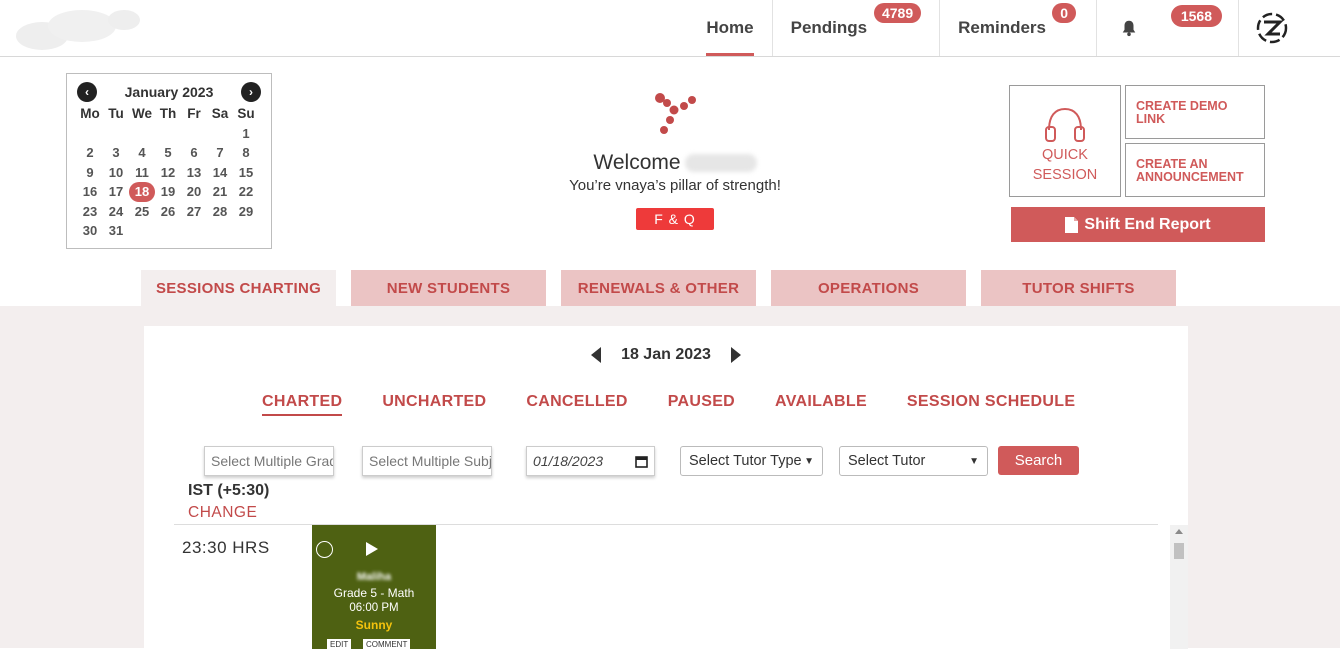 This screenshot has height=651, width=1340. Describe the element at coordinates (374, 608) in the screenshot. I see `session-time: 06:00 PM` at that location.